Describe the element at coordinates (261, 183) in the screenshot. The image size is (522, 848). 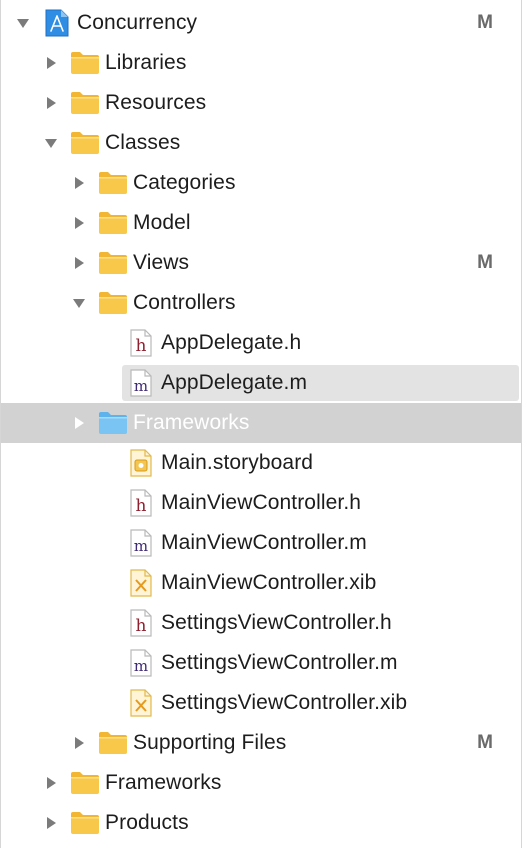
I see `tree-row: Categories` at that location.